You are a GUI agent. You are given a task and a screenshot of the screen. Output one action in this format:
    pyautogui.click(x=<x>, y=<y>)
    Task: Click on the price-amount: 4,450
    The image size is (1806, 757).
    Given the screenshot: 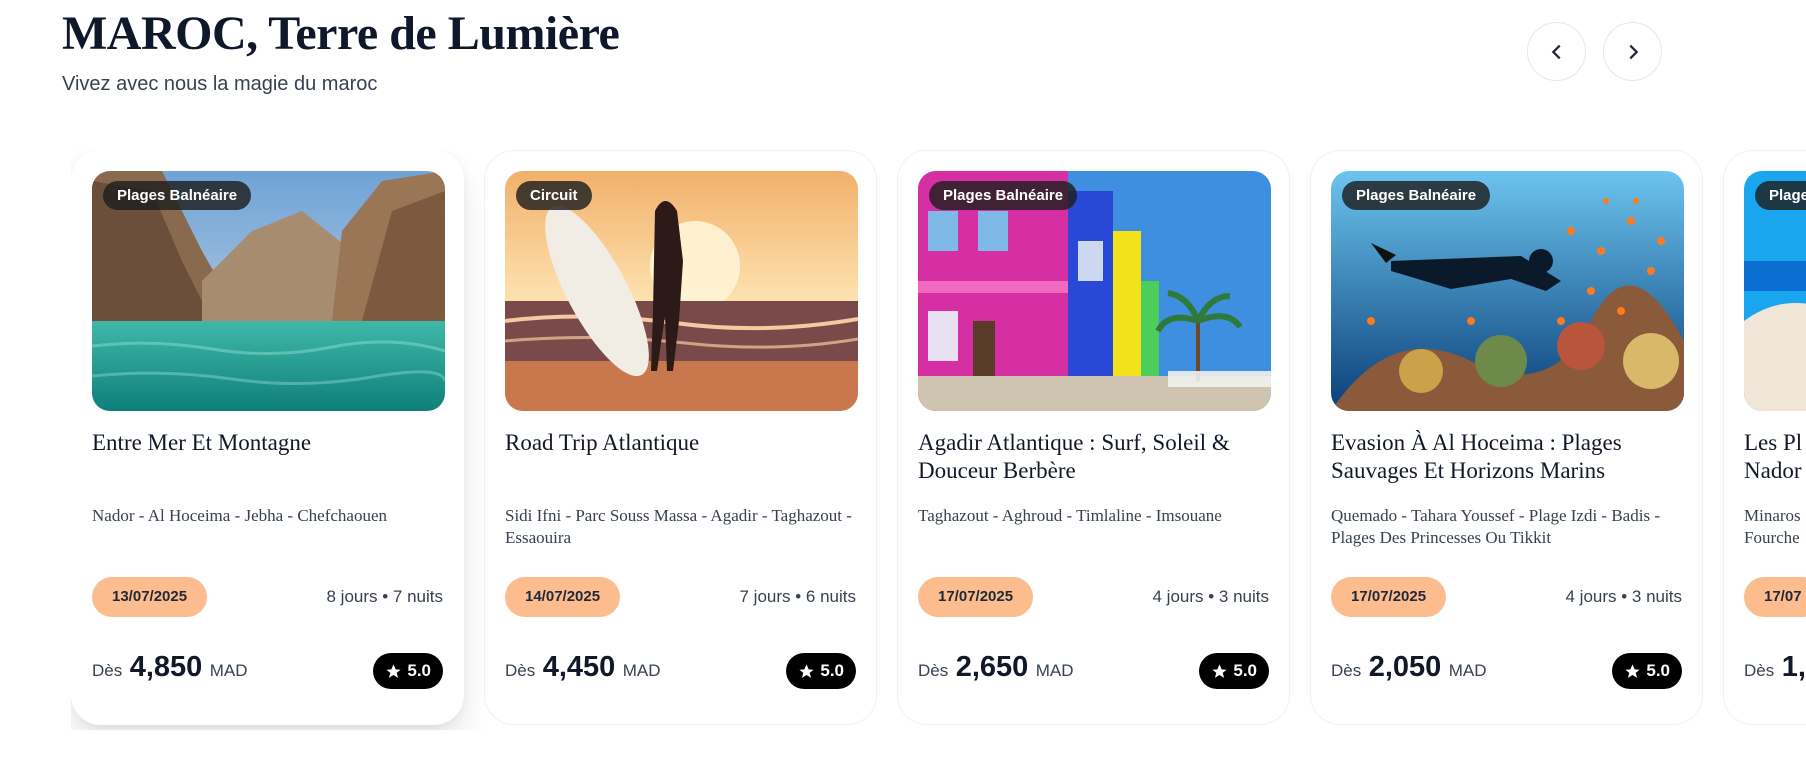 What is the action you would take?
    pyautogui.click(x=579, y=667)
    